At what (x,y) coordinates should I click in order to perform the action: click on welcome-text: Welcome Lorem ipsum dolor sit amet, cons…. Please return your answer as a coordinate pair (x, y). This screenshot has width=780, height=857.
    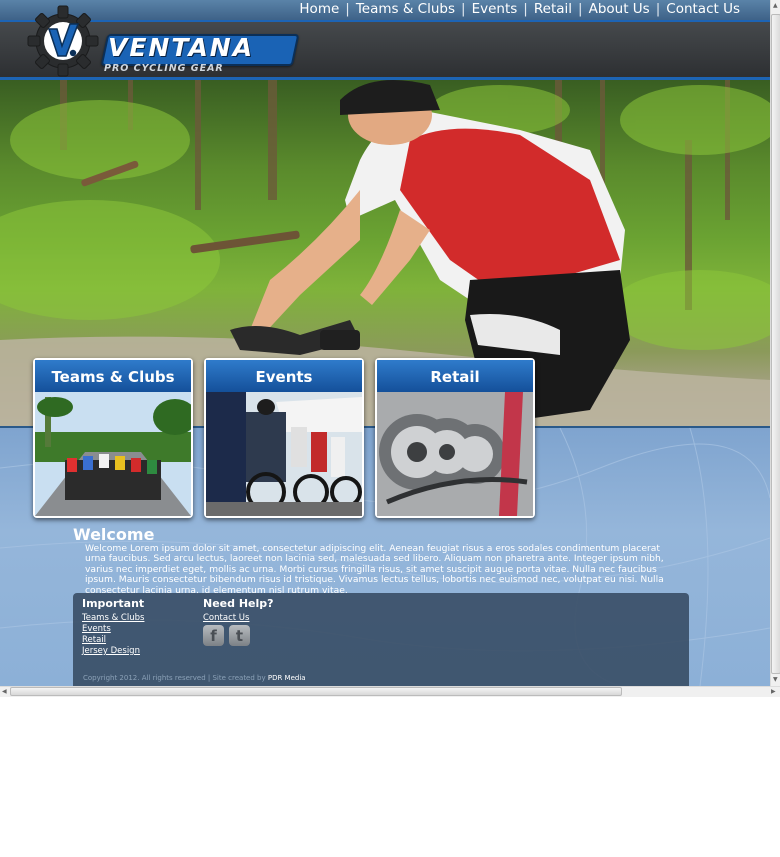
    Looking at the image, I should click on (374, 569).